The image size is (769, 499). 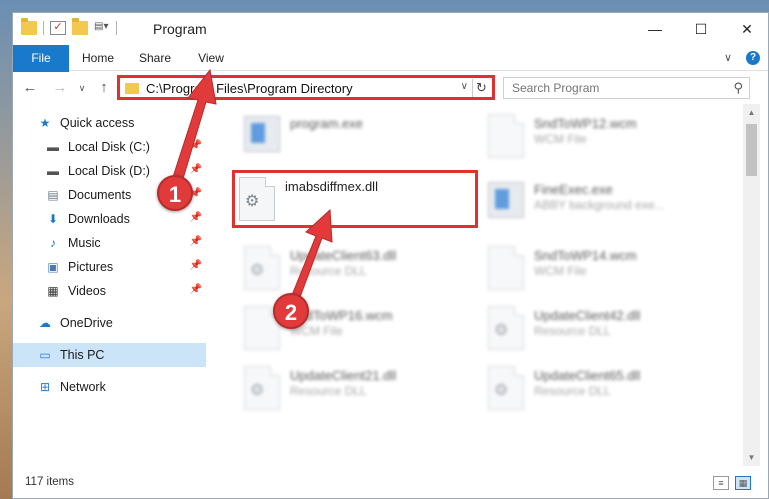 What do you see at coordinates (738, 88) in the screenshot?
I see `search-icon: ⚲` at bounding box center [738, 88].